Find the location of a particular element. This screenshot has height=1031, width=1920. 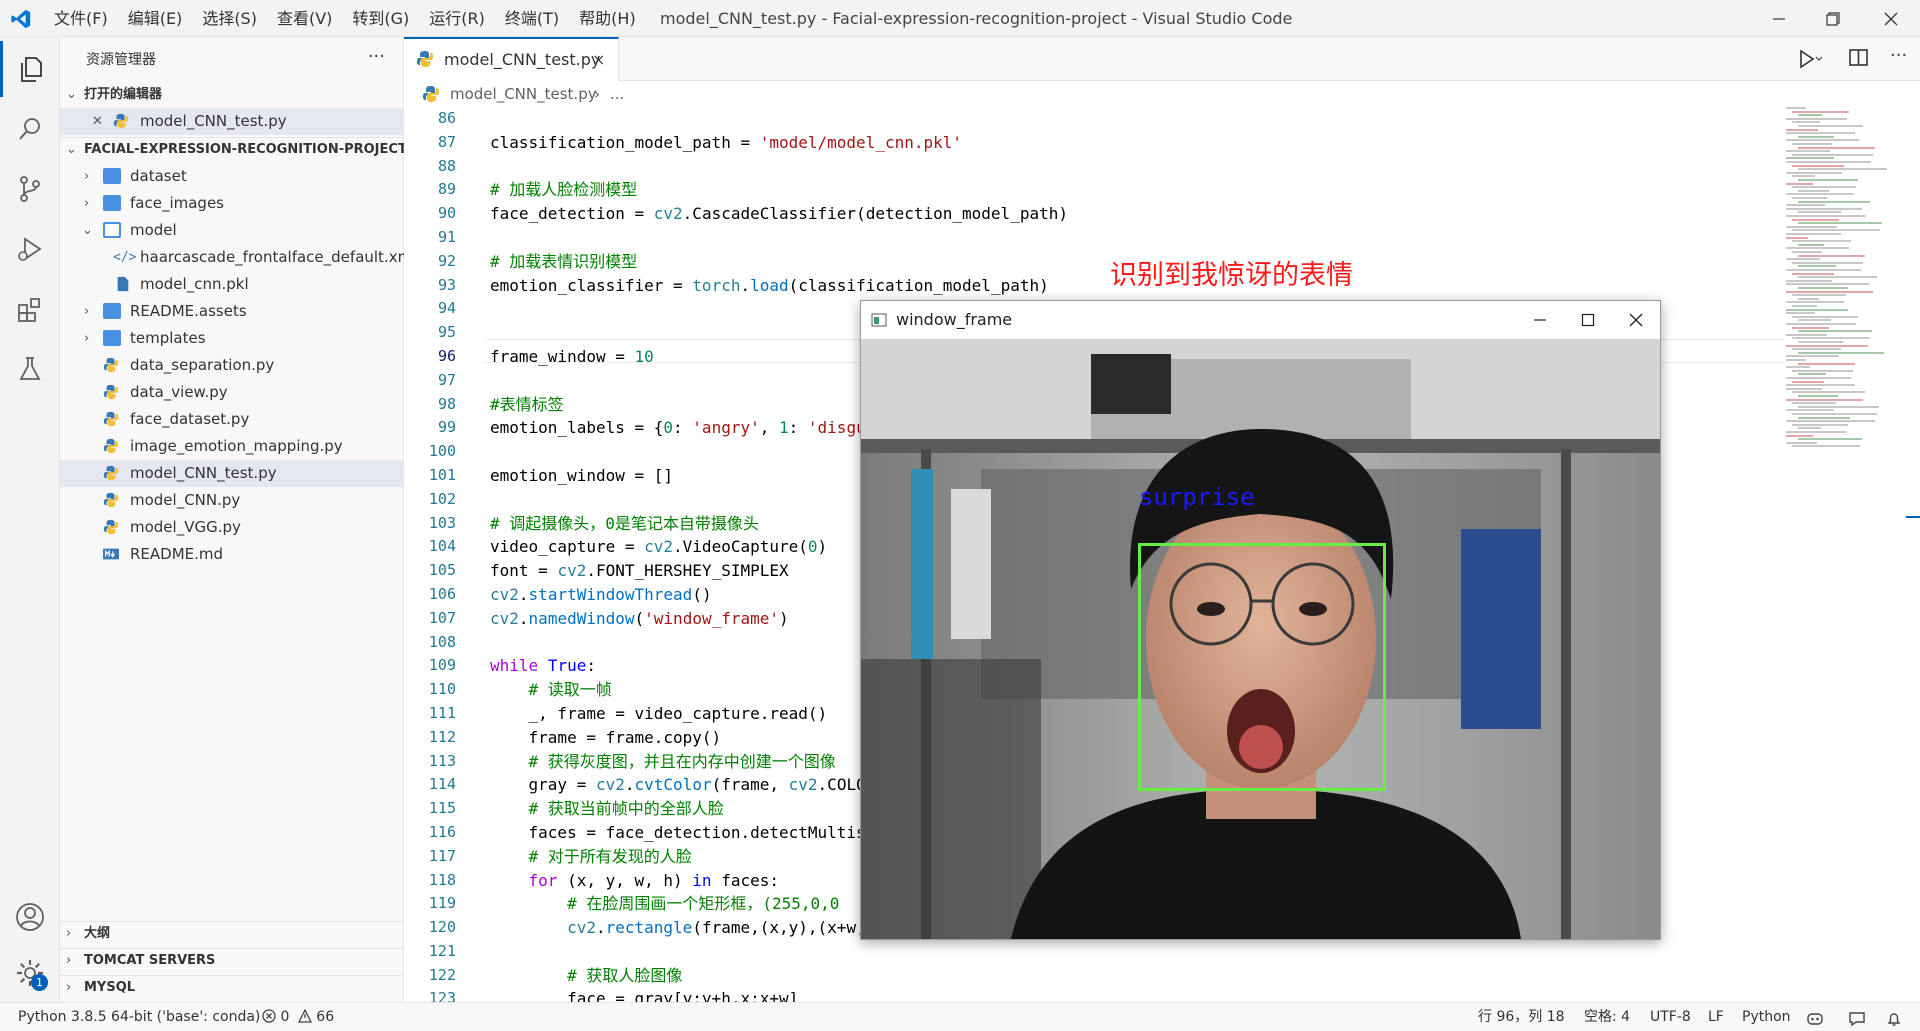

python-interpreter: Python 3.8.5 64-bit ('base': conda) is located at coordinates (139, 1017).